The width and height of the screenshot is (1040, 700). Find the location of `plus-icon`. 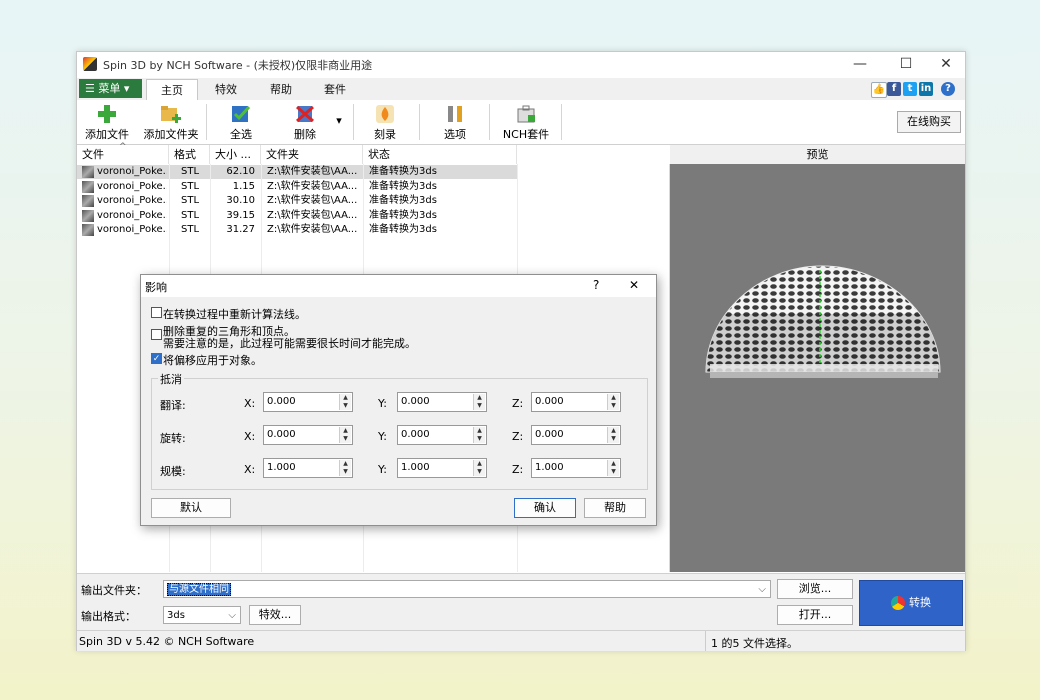

plus-icon is located at coordinates (107, 114).